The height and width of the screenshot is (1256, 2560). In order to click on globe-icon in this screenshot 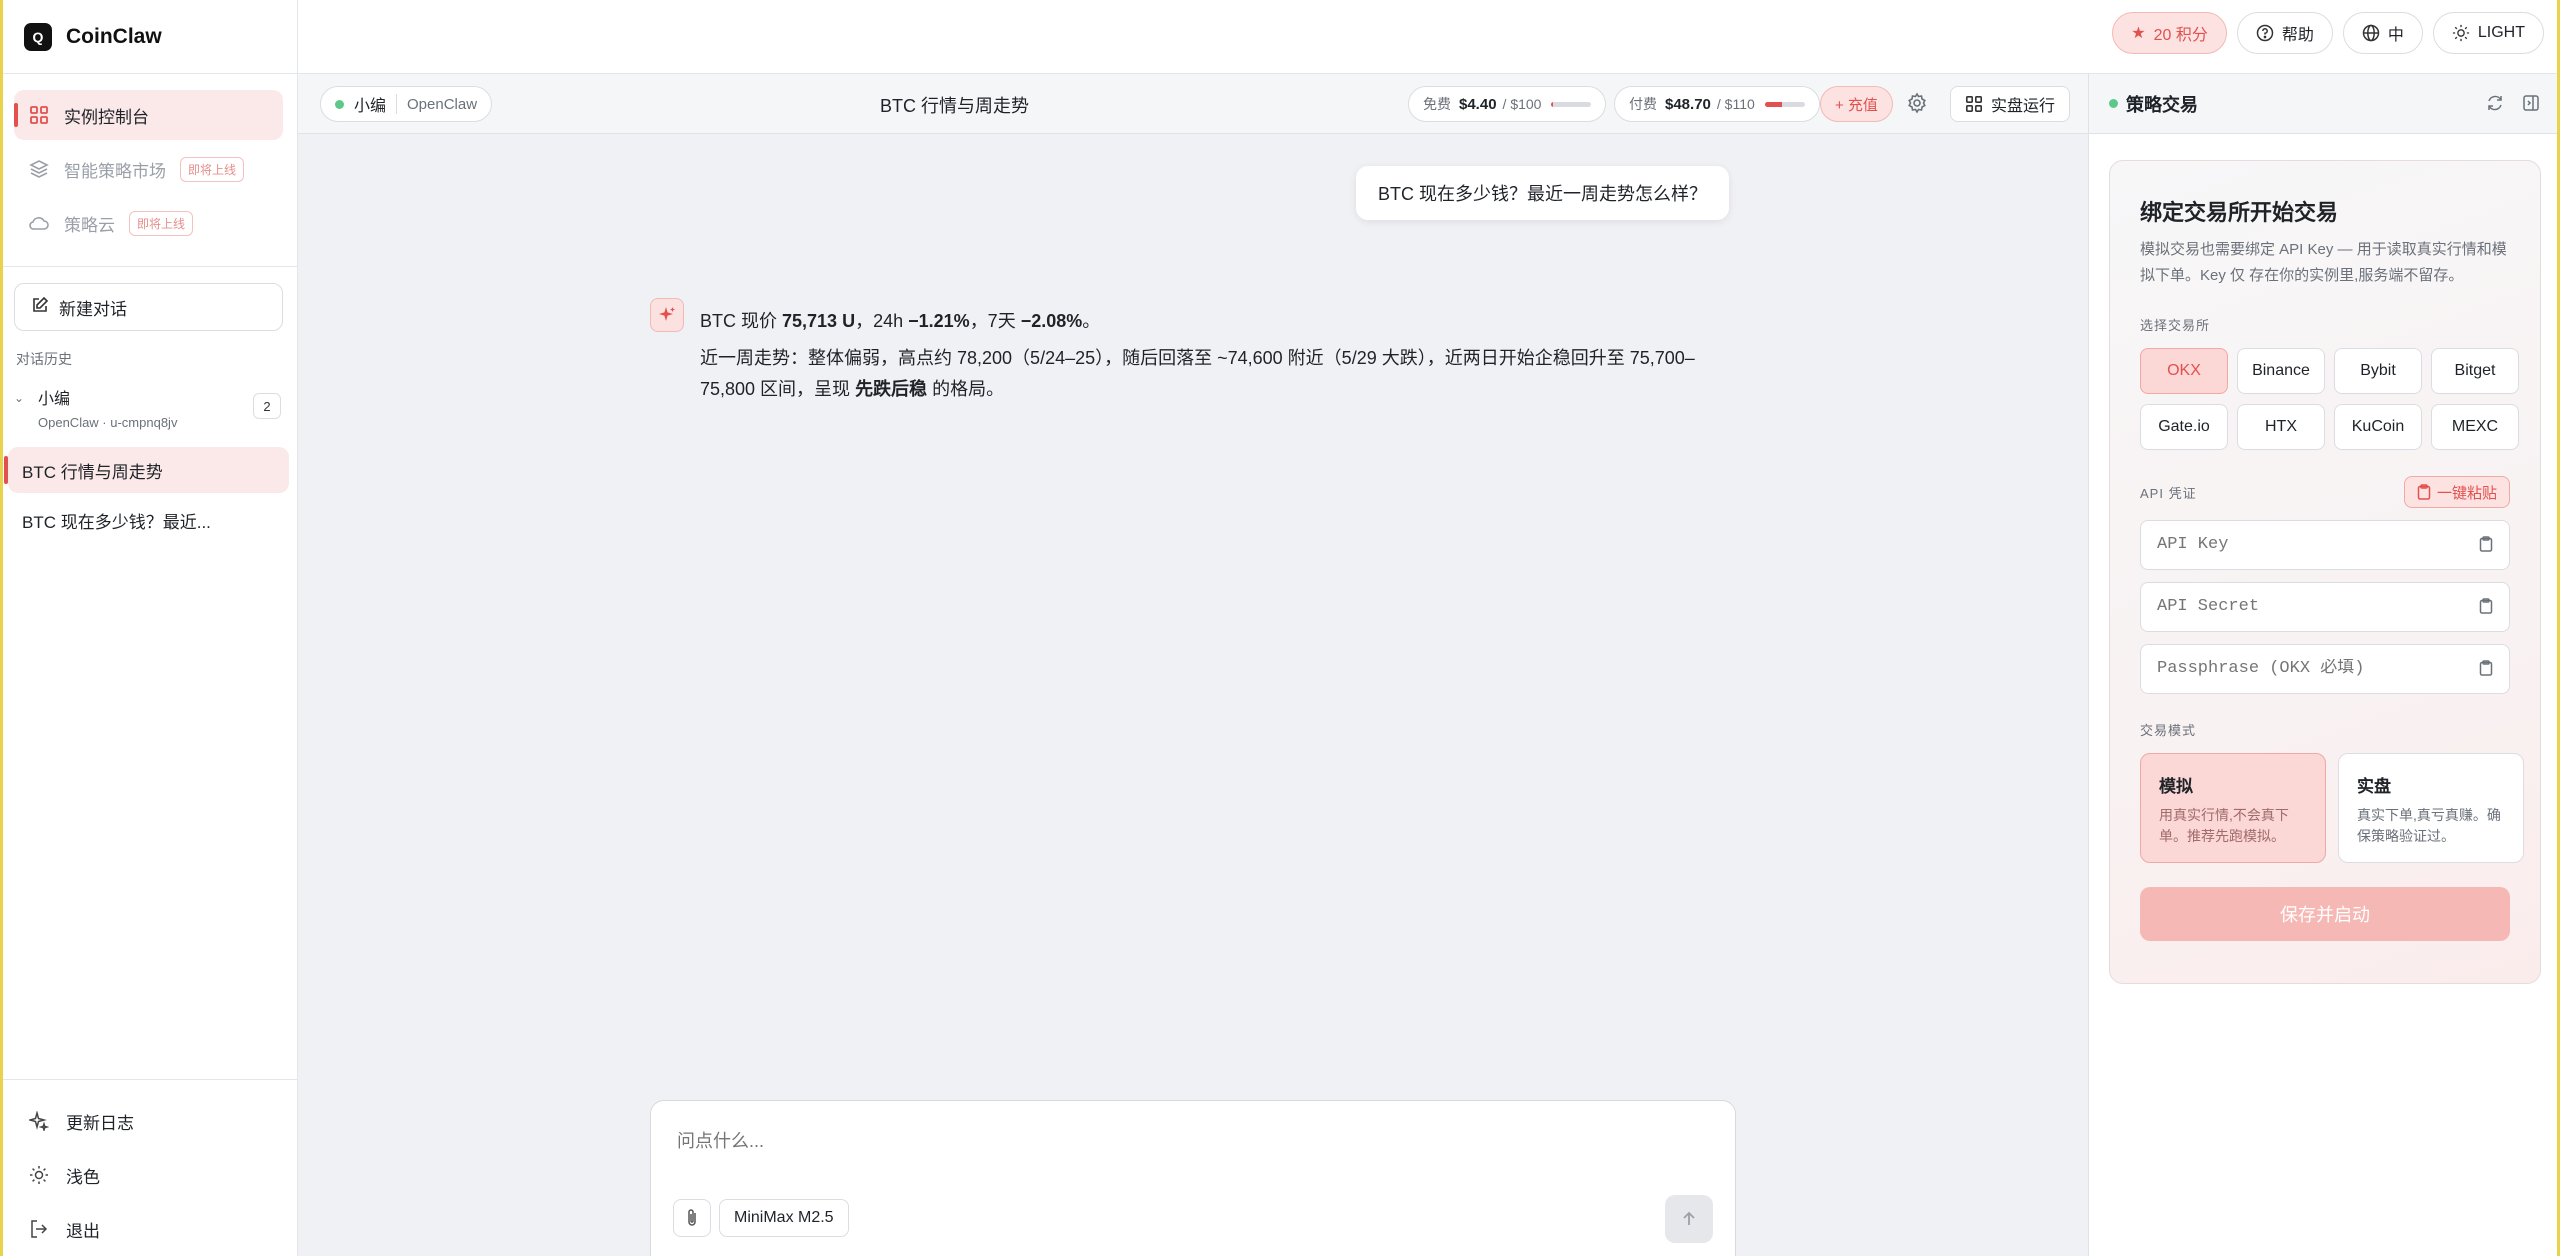, I will do `click(2371, 33)`.